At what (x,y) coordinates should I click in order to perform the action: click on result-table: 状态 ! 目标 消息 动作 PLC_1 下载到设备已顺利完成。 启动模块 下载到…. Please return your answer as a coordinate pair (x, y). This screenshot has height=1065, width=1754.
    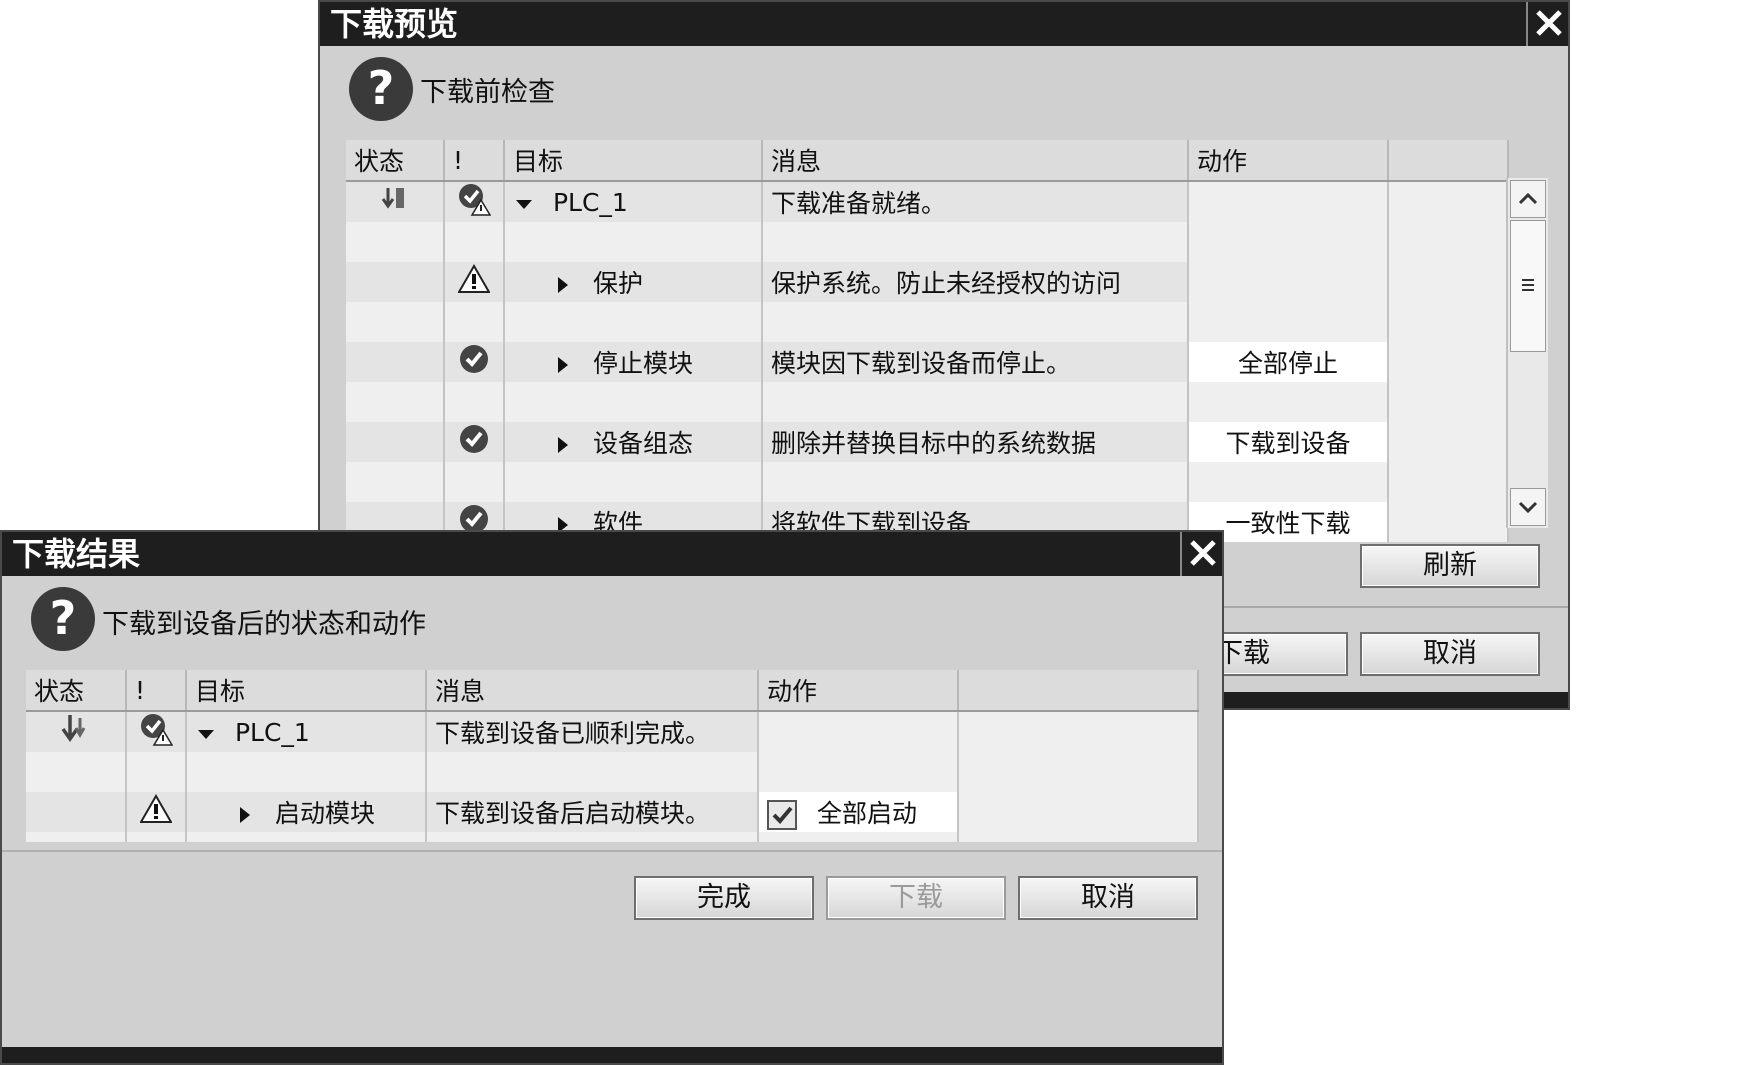
    Looking at the image, I should click on (612, 756).